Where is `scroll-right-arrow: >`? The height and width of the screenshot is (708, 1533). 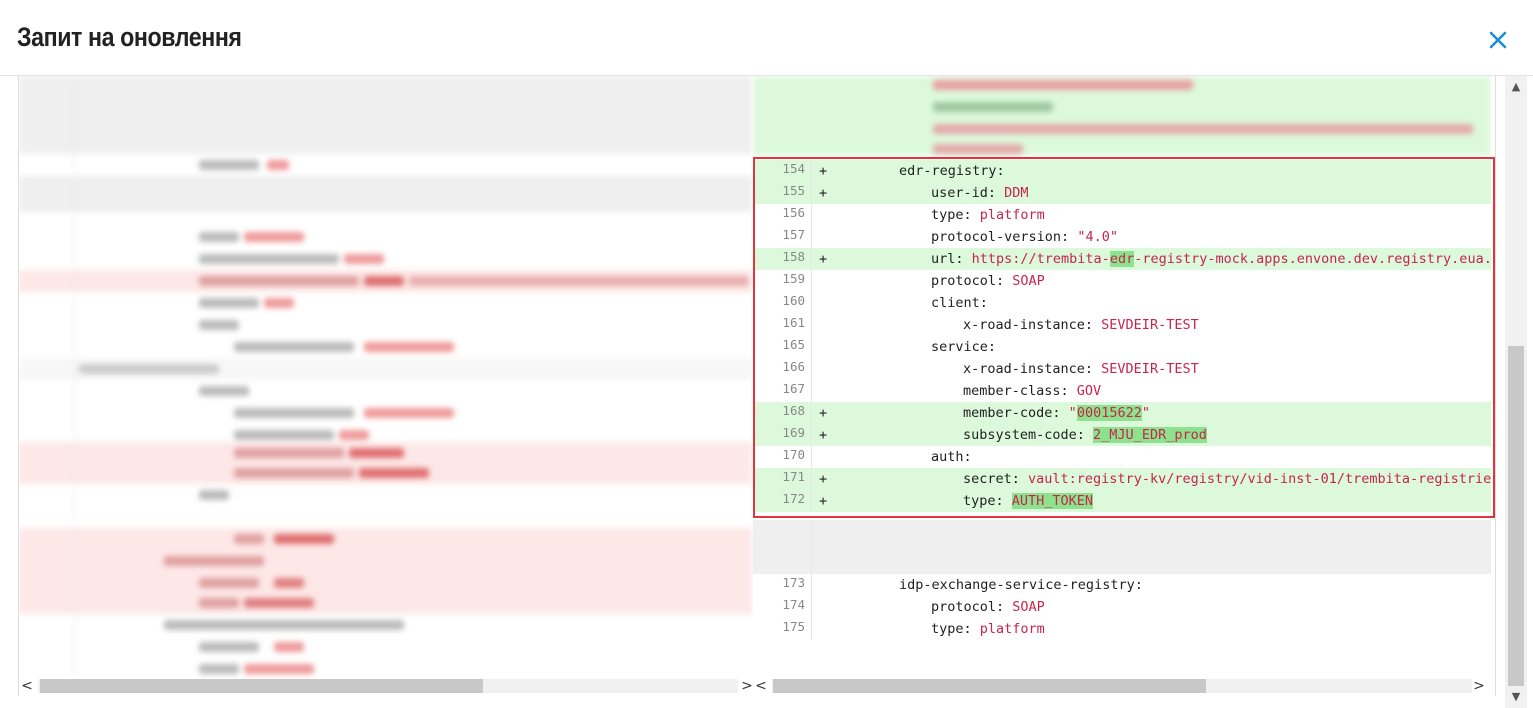 scroll-right-arrow: > is located at coordinates (1479, 686).